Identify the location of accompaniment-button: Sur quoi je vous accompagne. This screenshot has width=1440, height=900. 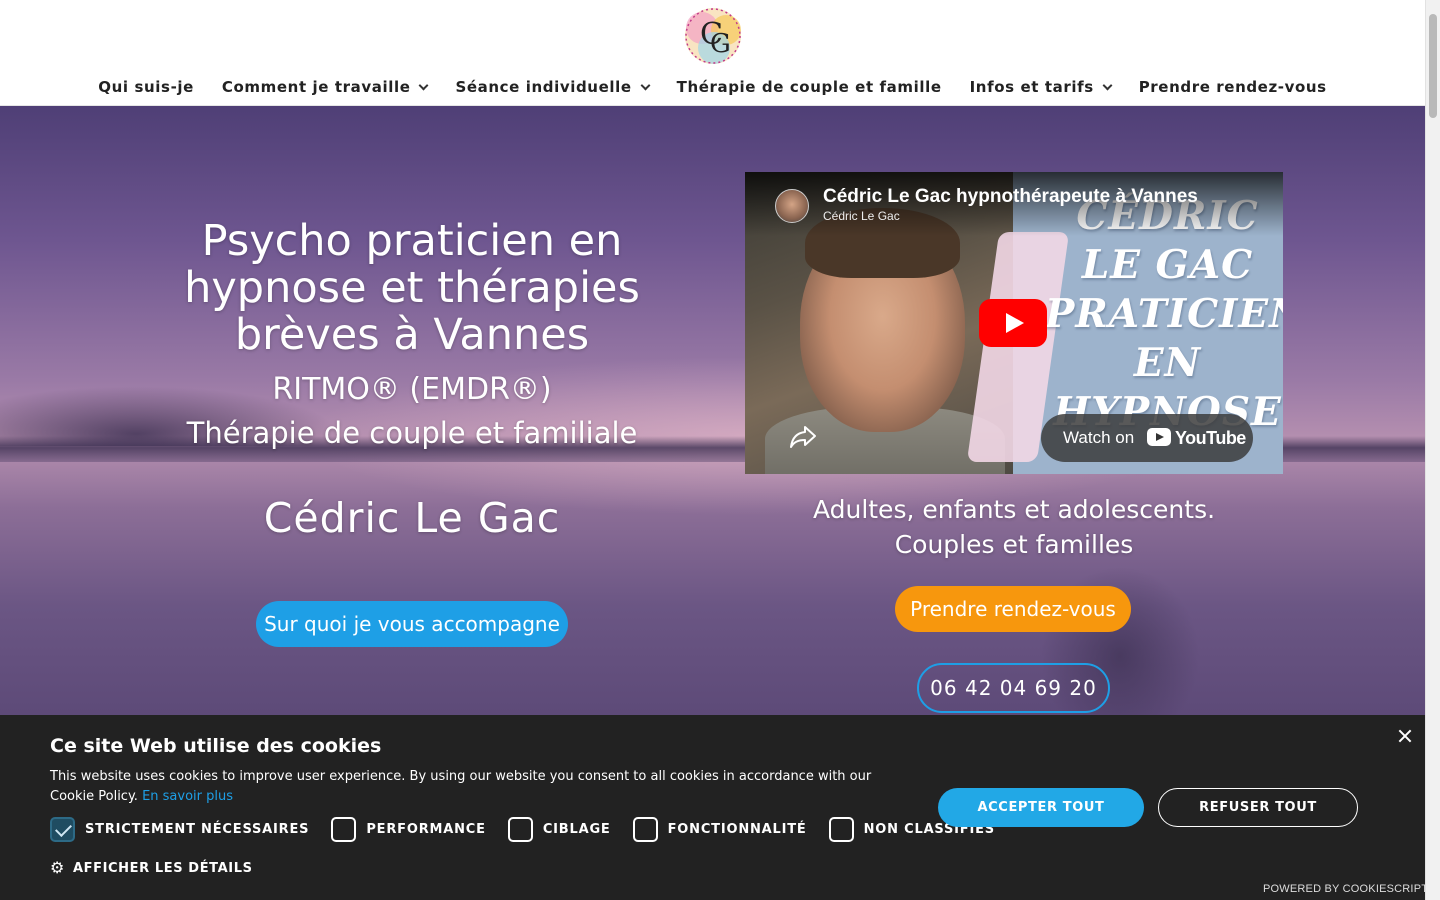
(412, 624).